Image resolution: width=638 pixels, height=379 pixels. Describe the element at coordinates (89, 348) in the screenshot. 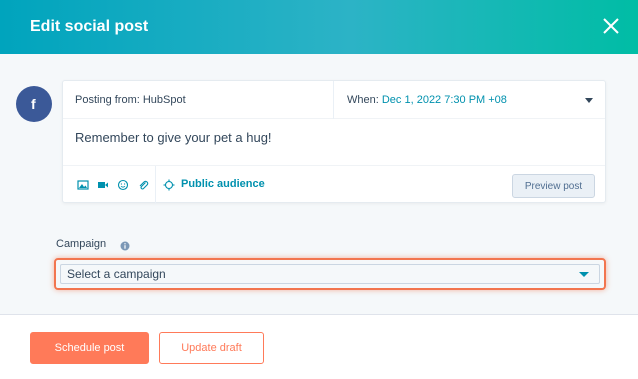

I see `schedule-post-button: Schedule post` at that location.